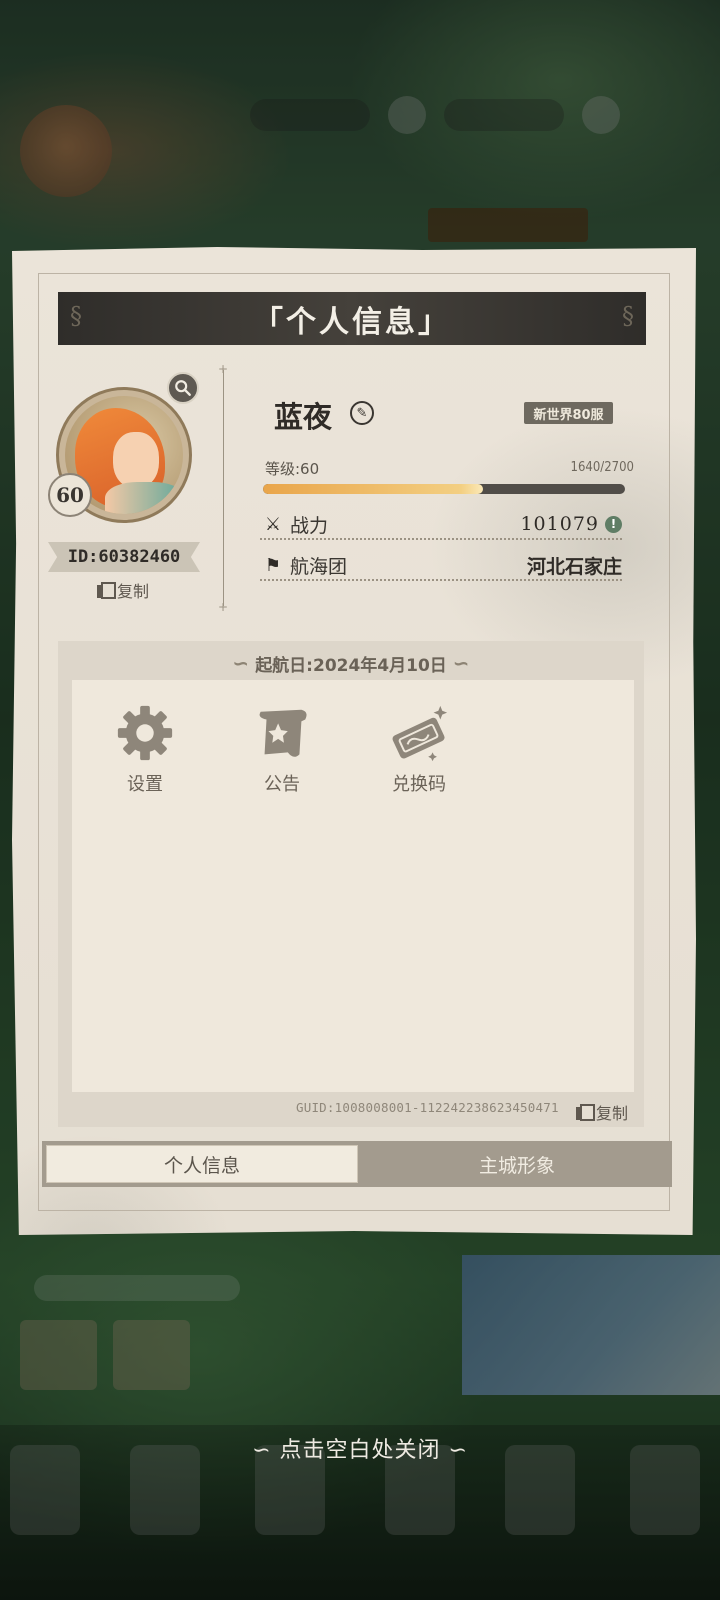 This screenshot has height=1600, width=720. Describe the element at coordinates (574, 566) in the screenshot. I see `crew-value: 河北石家庄` at that location.